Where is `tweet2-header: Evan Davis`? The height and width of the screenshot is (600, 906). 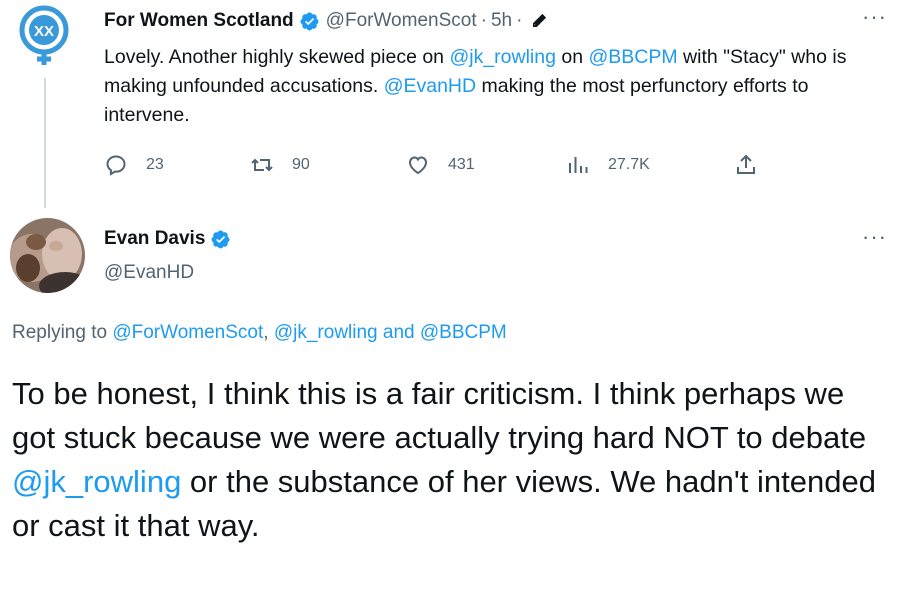 tweet2-header: Evan Davis is located at coordinates (170, 239).